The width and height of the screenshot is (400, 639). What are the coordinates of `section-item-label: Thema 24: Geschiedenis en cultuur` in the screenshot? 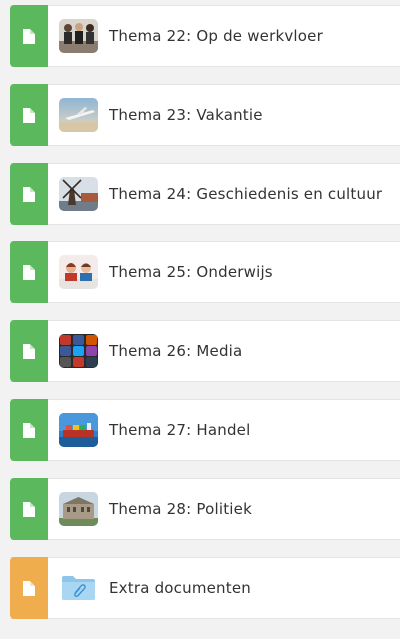 It's located at (246, 194).